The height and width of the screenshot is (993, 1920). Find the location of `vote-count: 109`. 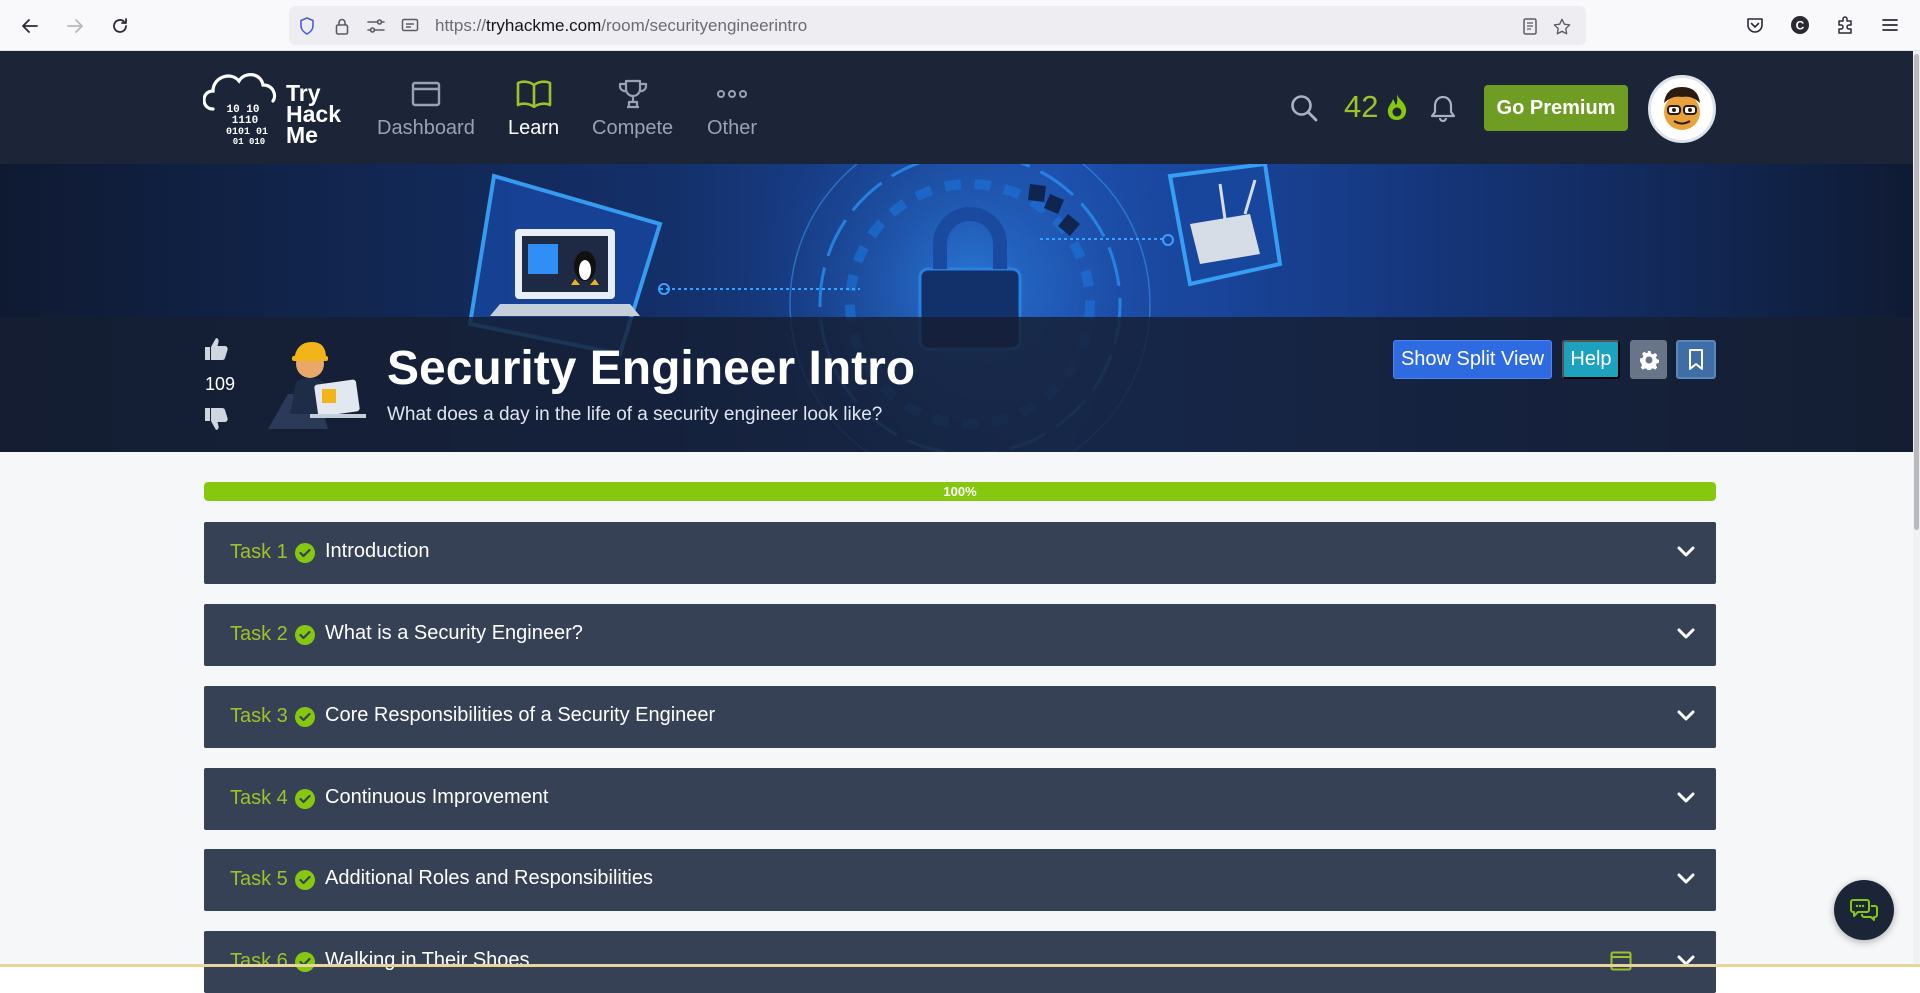

vote-count: 109 is located at coordinates (220, 384).